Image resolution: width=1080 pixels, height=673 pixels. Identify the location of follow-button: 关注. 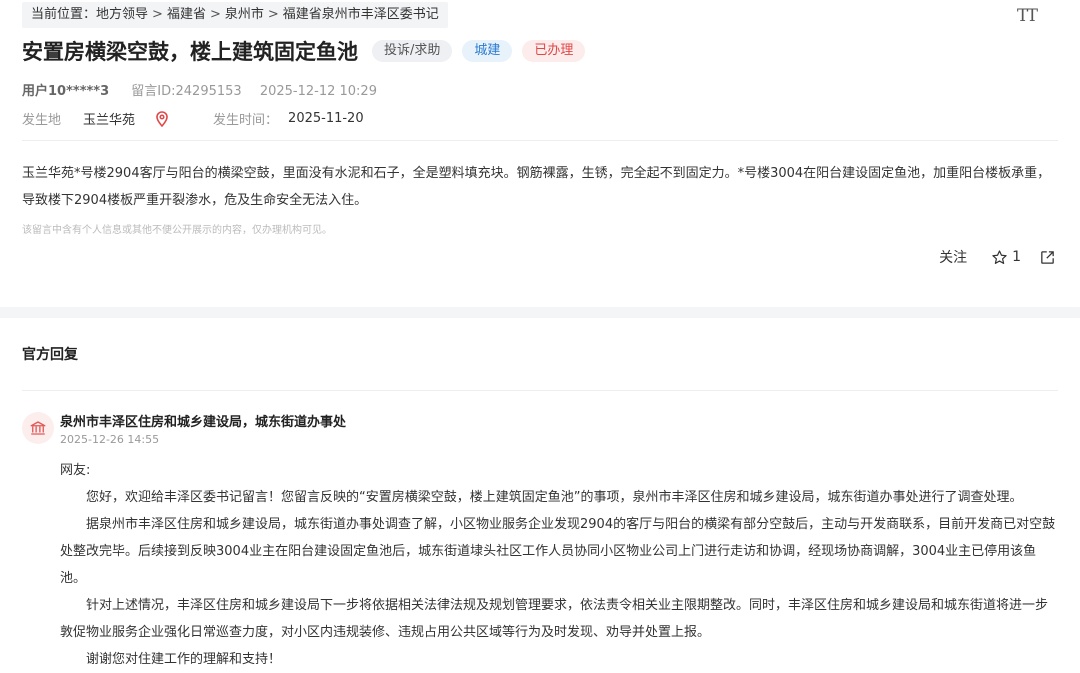
(953, 257).